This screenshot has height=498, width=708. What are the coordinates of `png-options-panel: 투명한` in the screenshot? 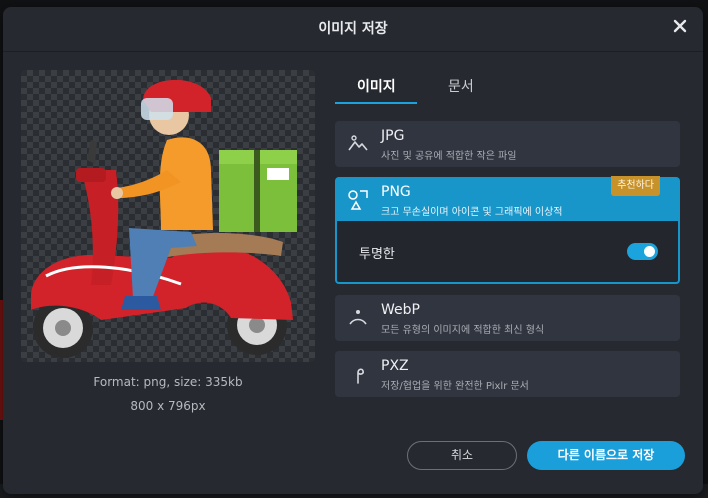 It's located at (507, 252).